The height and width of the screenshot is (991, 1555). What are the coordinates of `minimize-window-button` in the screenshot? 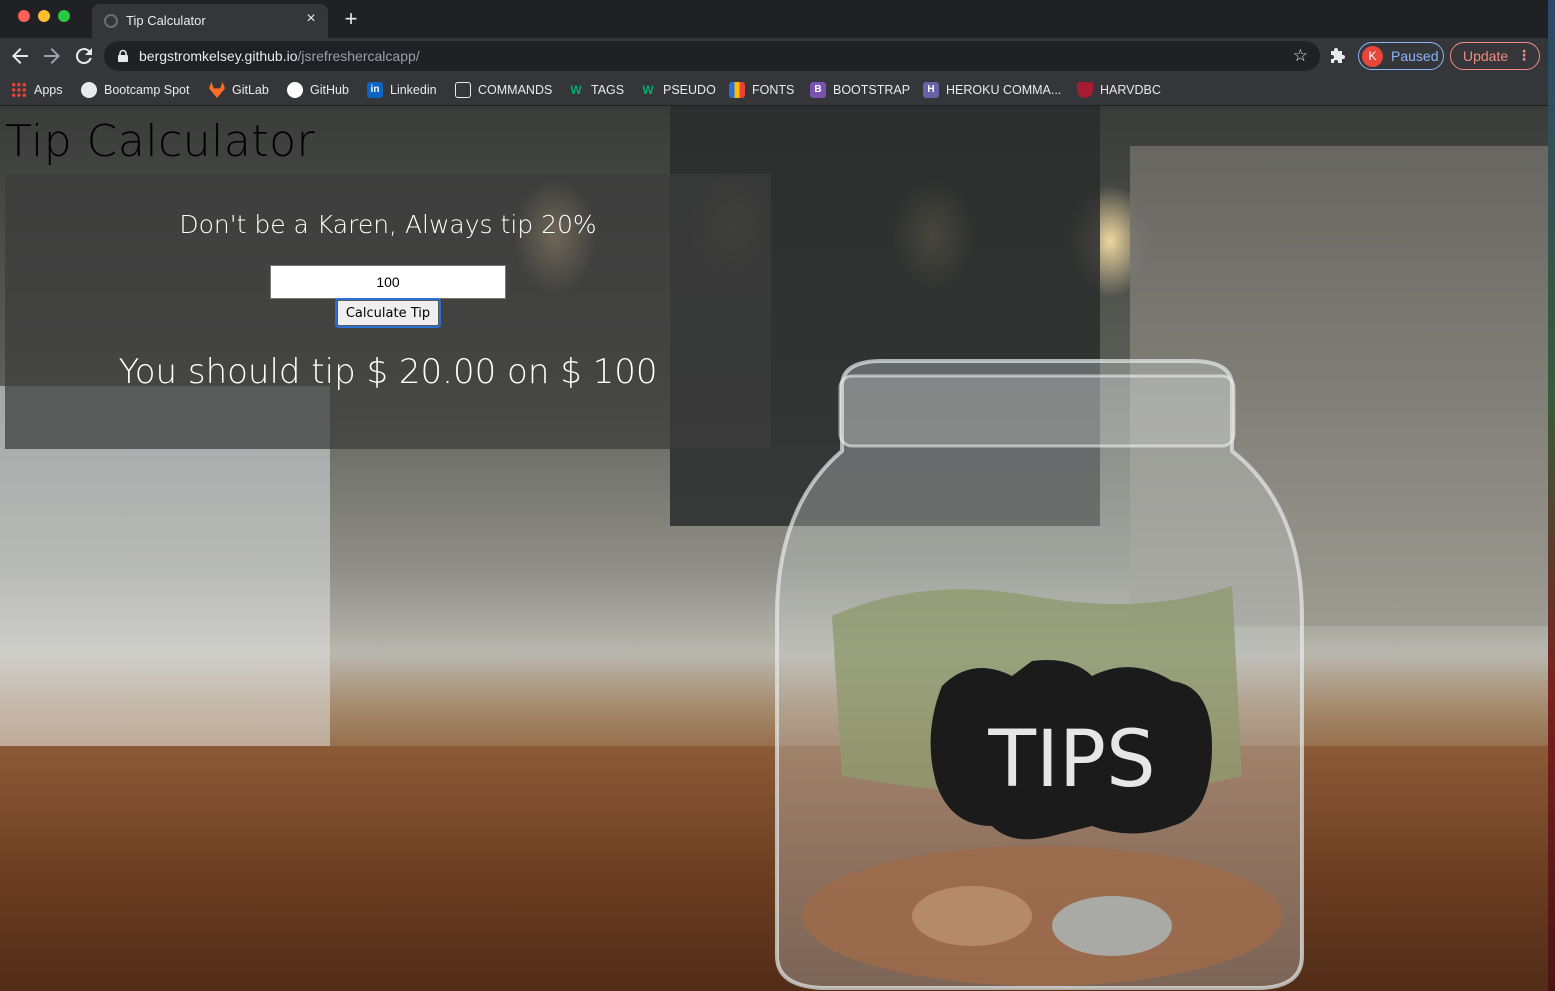 It's located at (44, 16).